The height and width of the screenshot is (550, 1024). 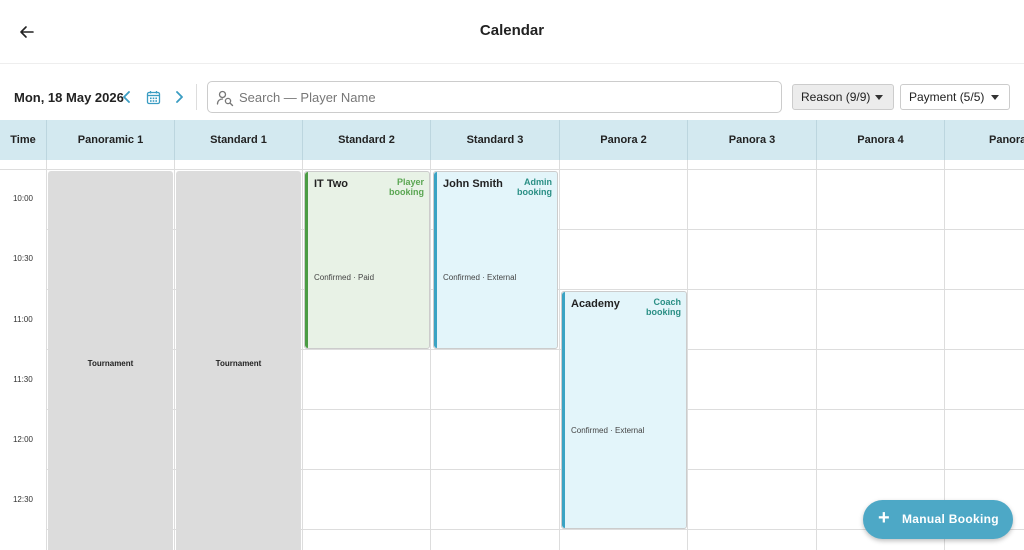 I want to click on reason-filter-label: Reason (9/9), so click(x=836, y=97).